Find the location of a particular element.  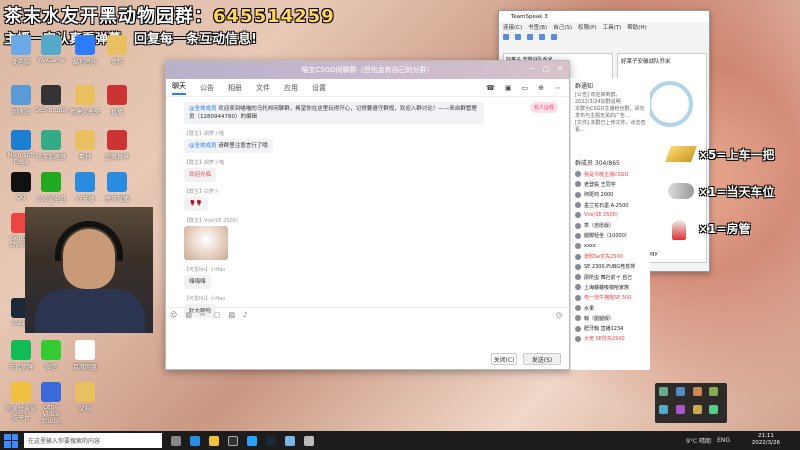

minimize-icon: ─ is located at coordinates (532, 69).